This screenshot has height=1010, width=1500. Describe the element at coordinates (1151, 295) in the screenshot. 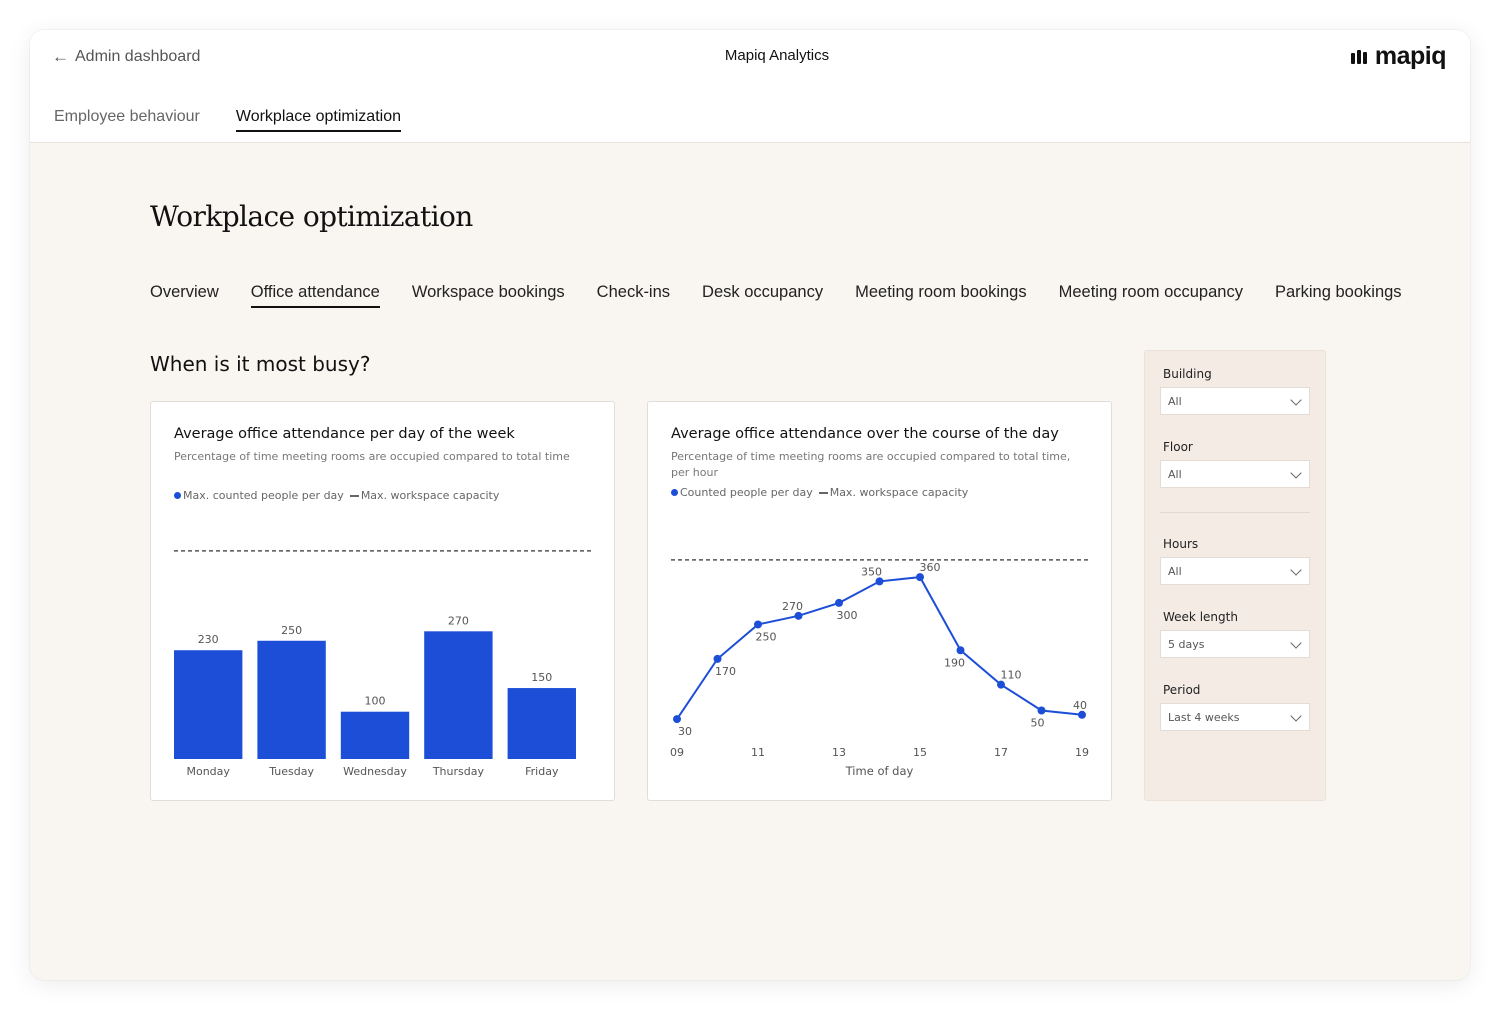

I see `subtab-meeting-room-occupancy: Meeting room occupancy` at that location.